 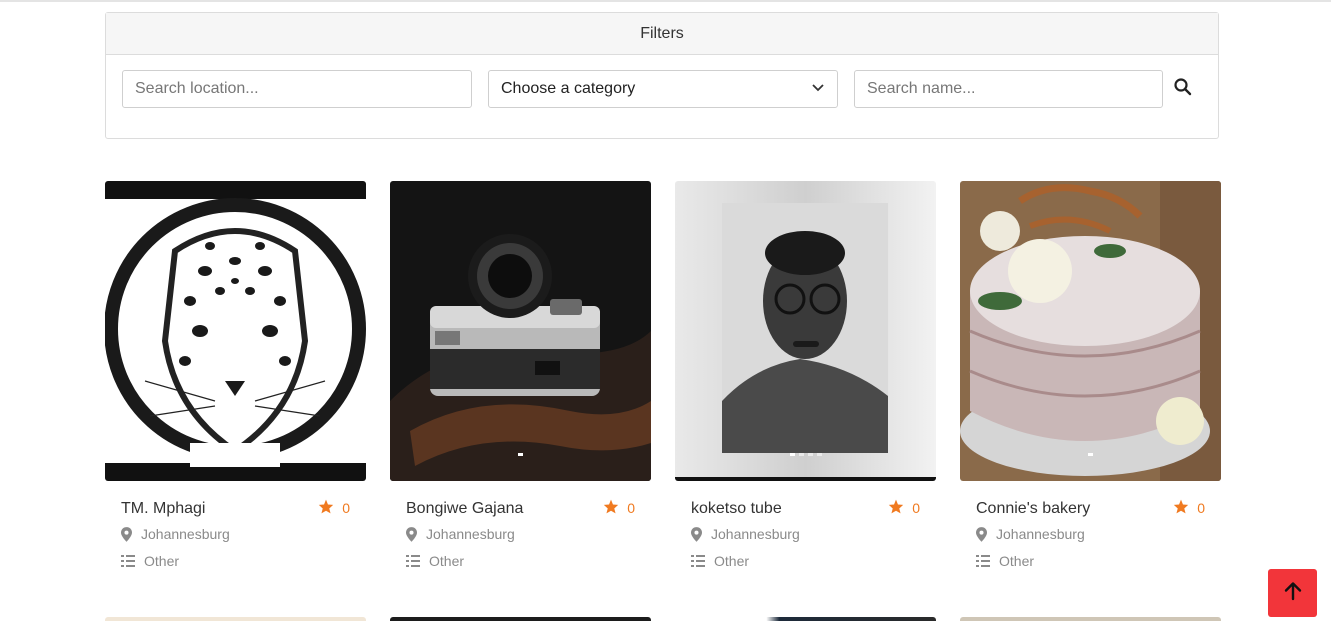 I want to click on arrow-up-icon, so click(x=1293, y=593).